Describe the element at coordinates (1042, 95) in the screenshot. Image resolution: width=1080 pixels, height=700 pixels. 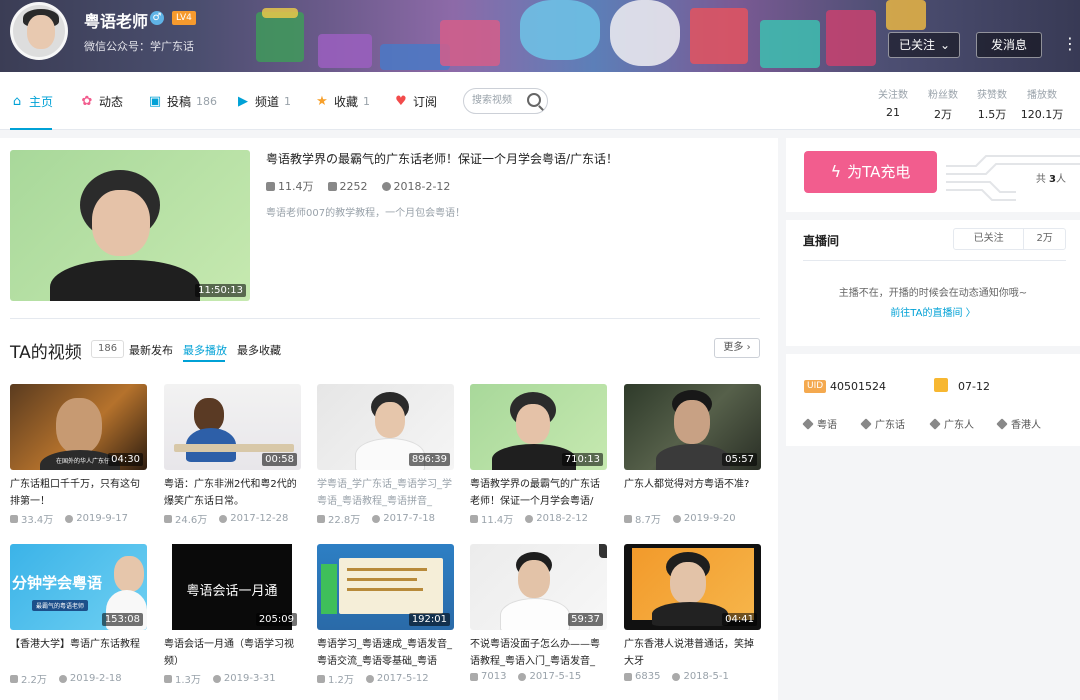
I see `stat-label: 播放数` at that location.